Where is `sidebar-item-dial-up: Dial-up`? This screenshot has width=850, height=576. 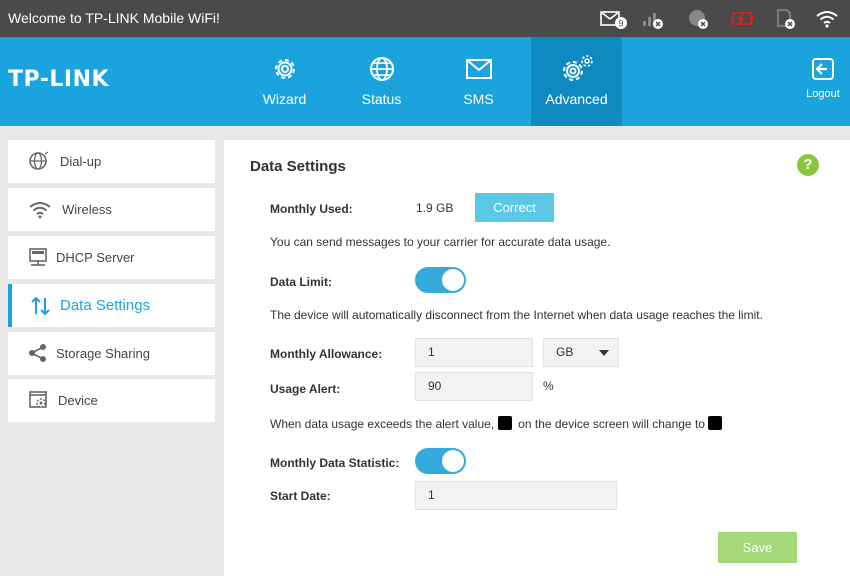 sidebar-item-dial-up: Dial-up is located at coordinates (111, 161).